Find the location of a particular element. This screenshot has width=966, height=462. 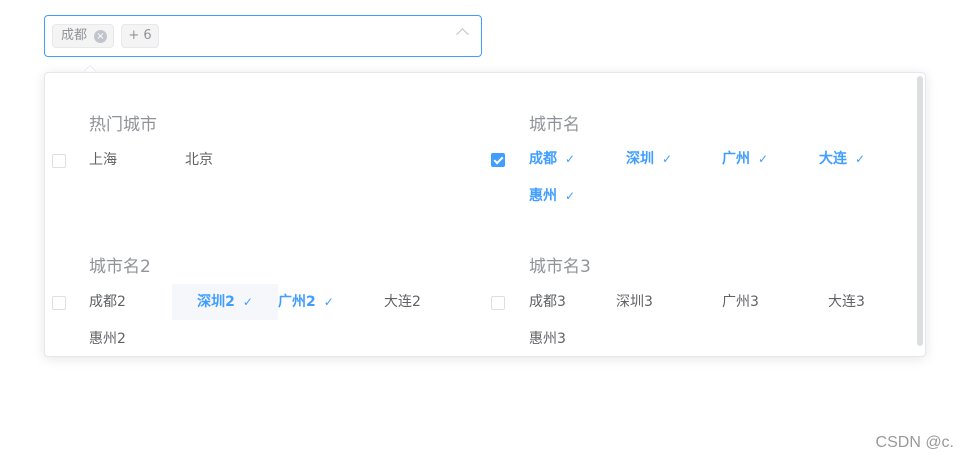

option-label: 北京 is located at coordinates (199, 160).